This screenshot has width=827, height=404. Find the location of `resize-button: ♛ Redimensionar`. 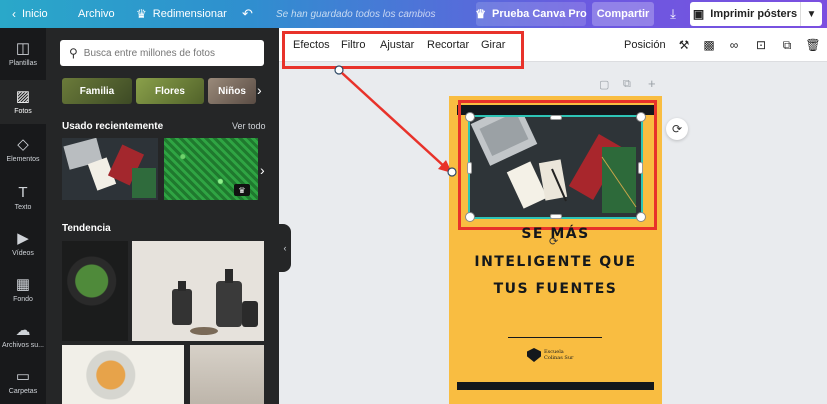

resize-button: ♛ Redimensionar is located at coordinates (181, 14).